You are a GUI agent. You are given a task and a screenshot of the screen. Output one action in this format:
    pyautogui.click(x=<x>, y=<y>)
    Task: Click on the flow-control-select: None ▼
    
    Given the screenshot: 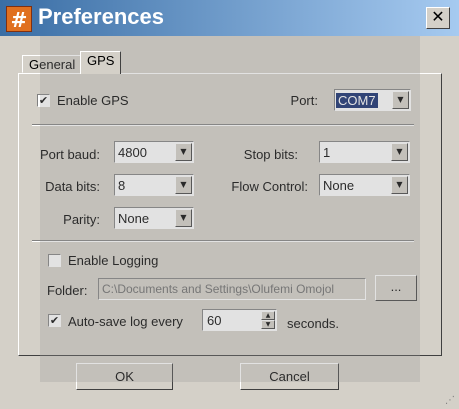 What is the action you would take?
    pyautogui.click(x=364, y=185)
    